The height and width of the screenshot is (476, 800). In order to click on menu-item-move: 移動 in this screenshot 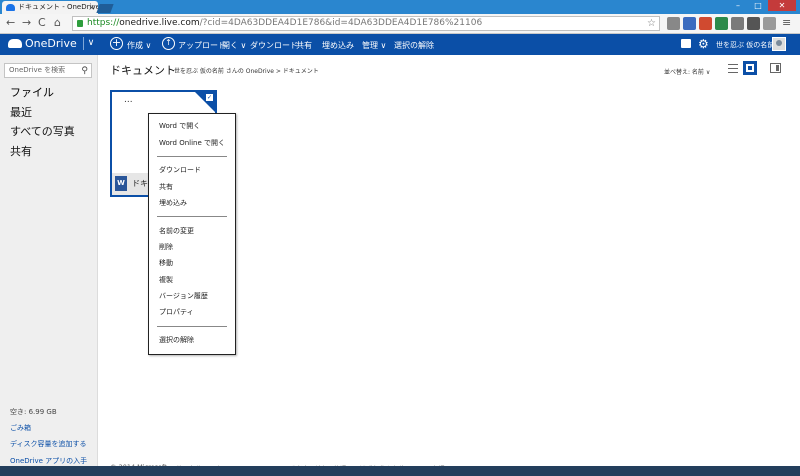, I will do `click(166, 263)`.